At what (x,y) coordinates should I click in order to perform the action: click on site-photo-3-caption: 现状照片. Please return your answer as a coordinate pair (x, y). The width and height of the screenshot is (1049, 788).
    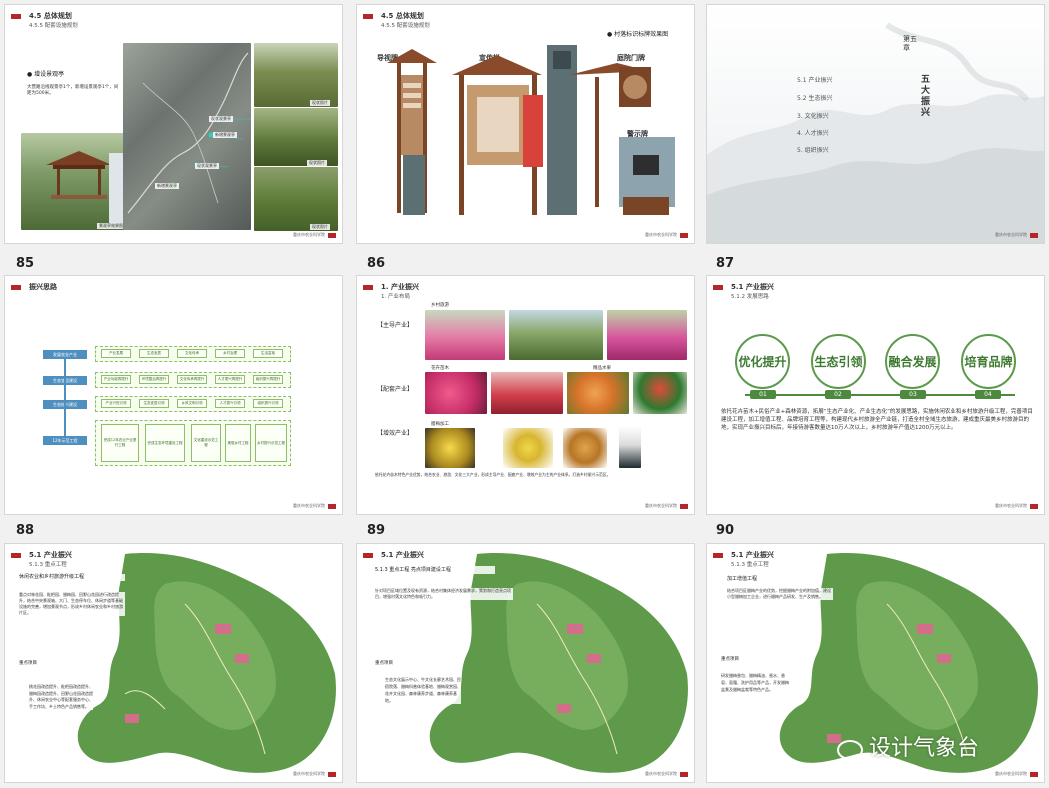
    Looking at the image, I should click on (320, 227).